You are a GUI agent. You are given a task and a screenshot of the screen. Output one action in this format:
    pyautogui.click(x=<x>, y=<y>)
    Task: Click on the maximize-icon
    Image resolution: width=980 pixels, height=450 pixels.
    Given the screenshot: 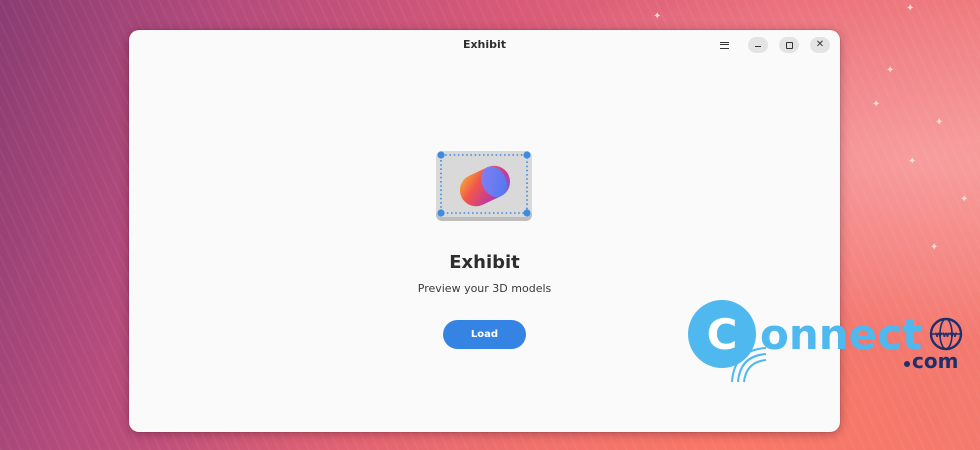 What is the action you would take?
    pyautogui.click(x=789, y=45)
    